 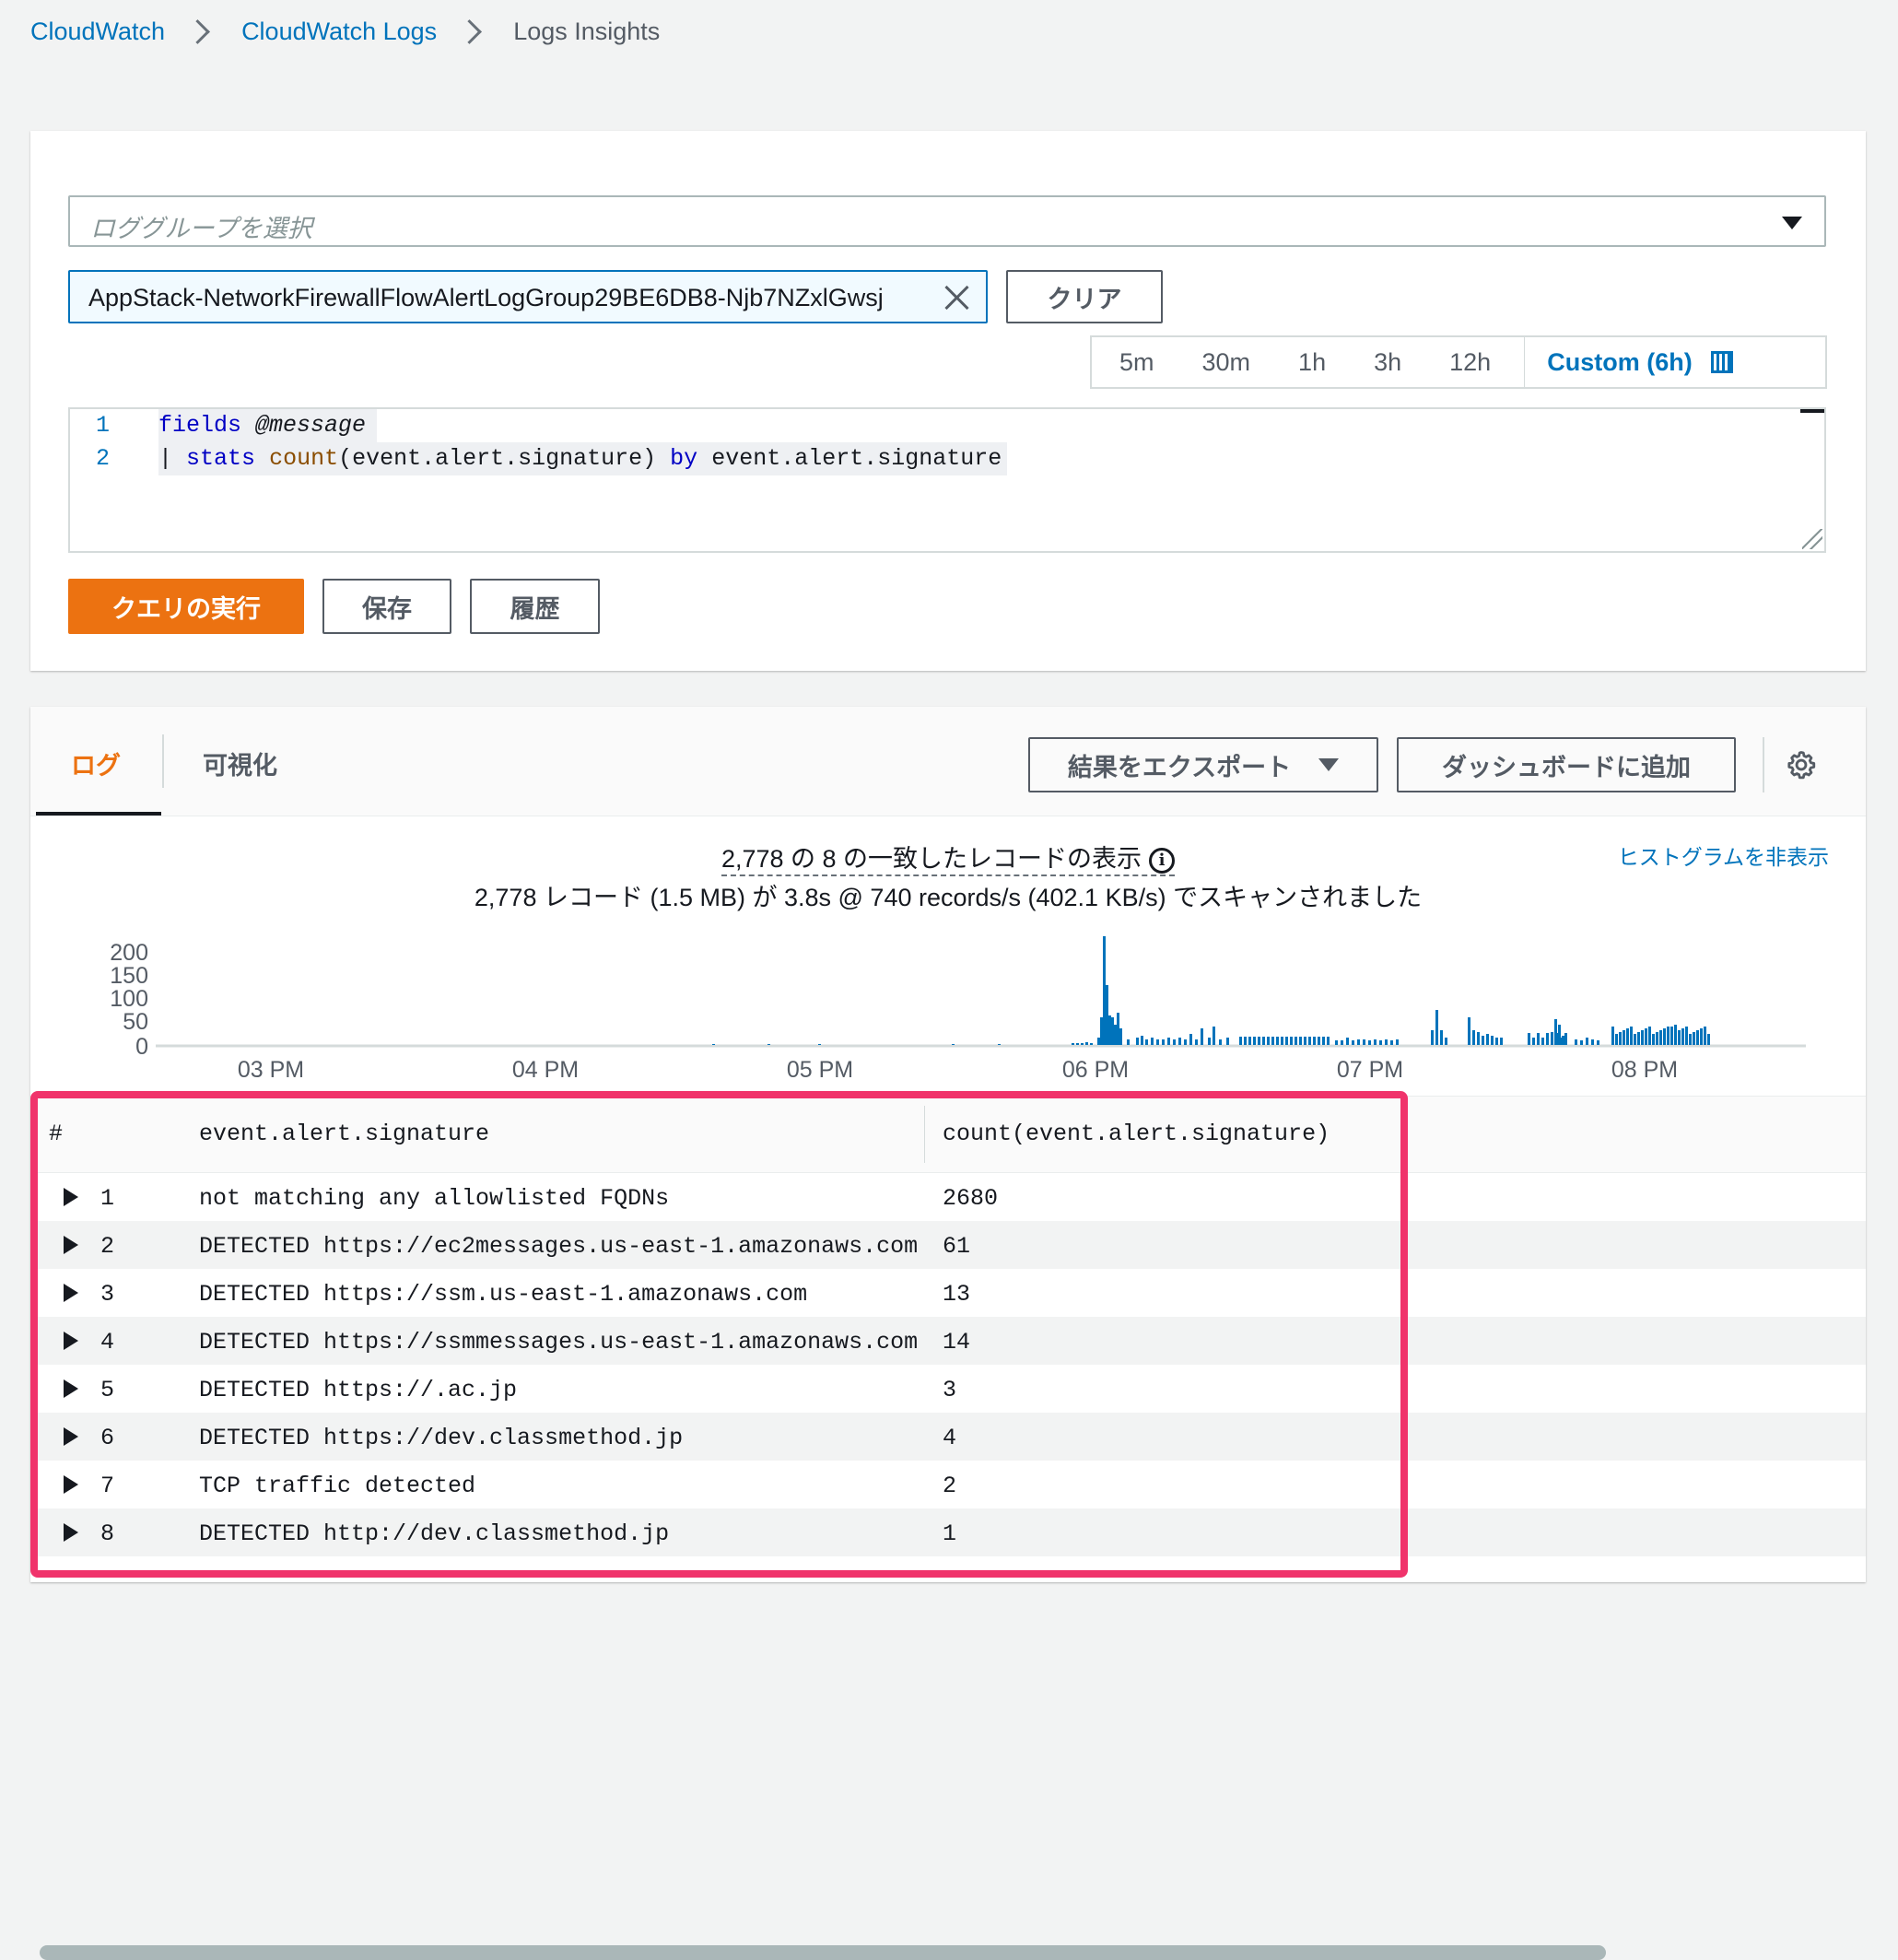 I want to click on time-range-custom: Custom (6h), so click(x=1620, y=362).